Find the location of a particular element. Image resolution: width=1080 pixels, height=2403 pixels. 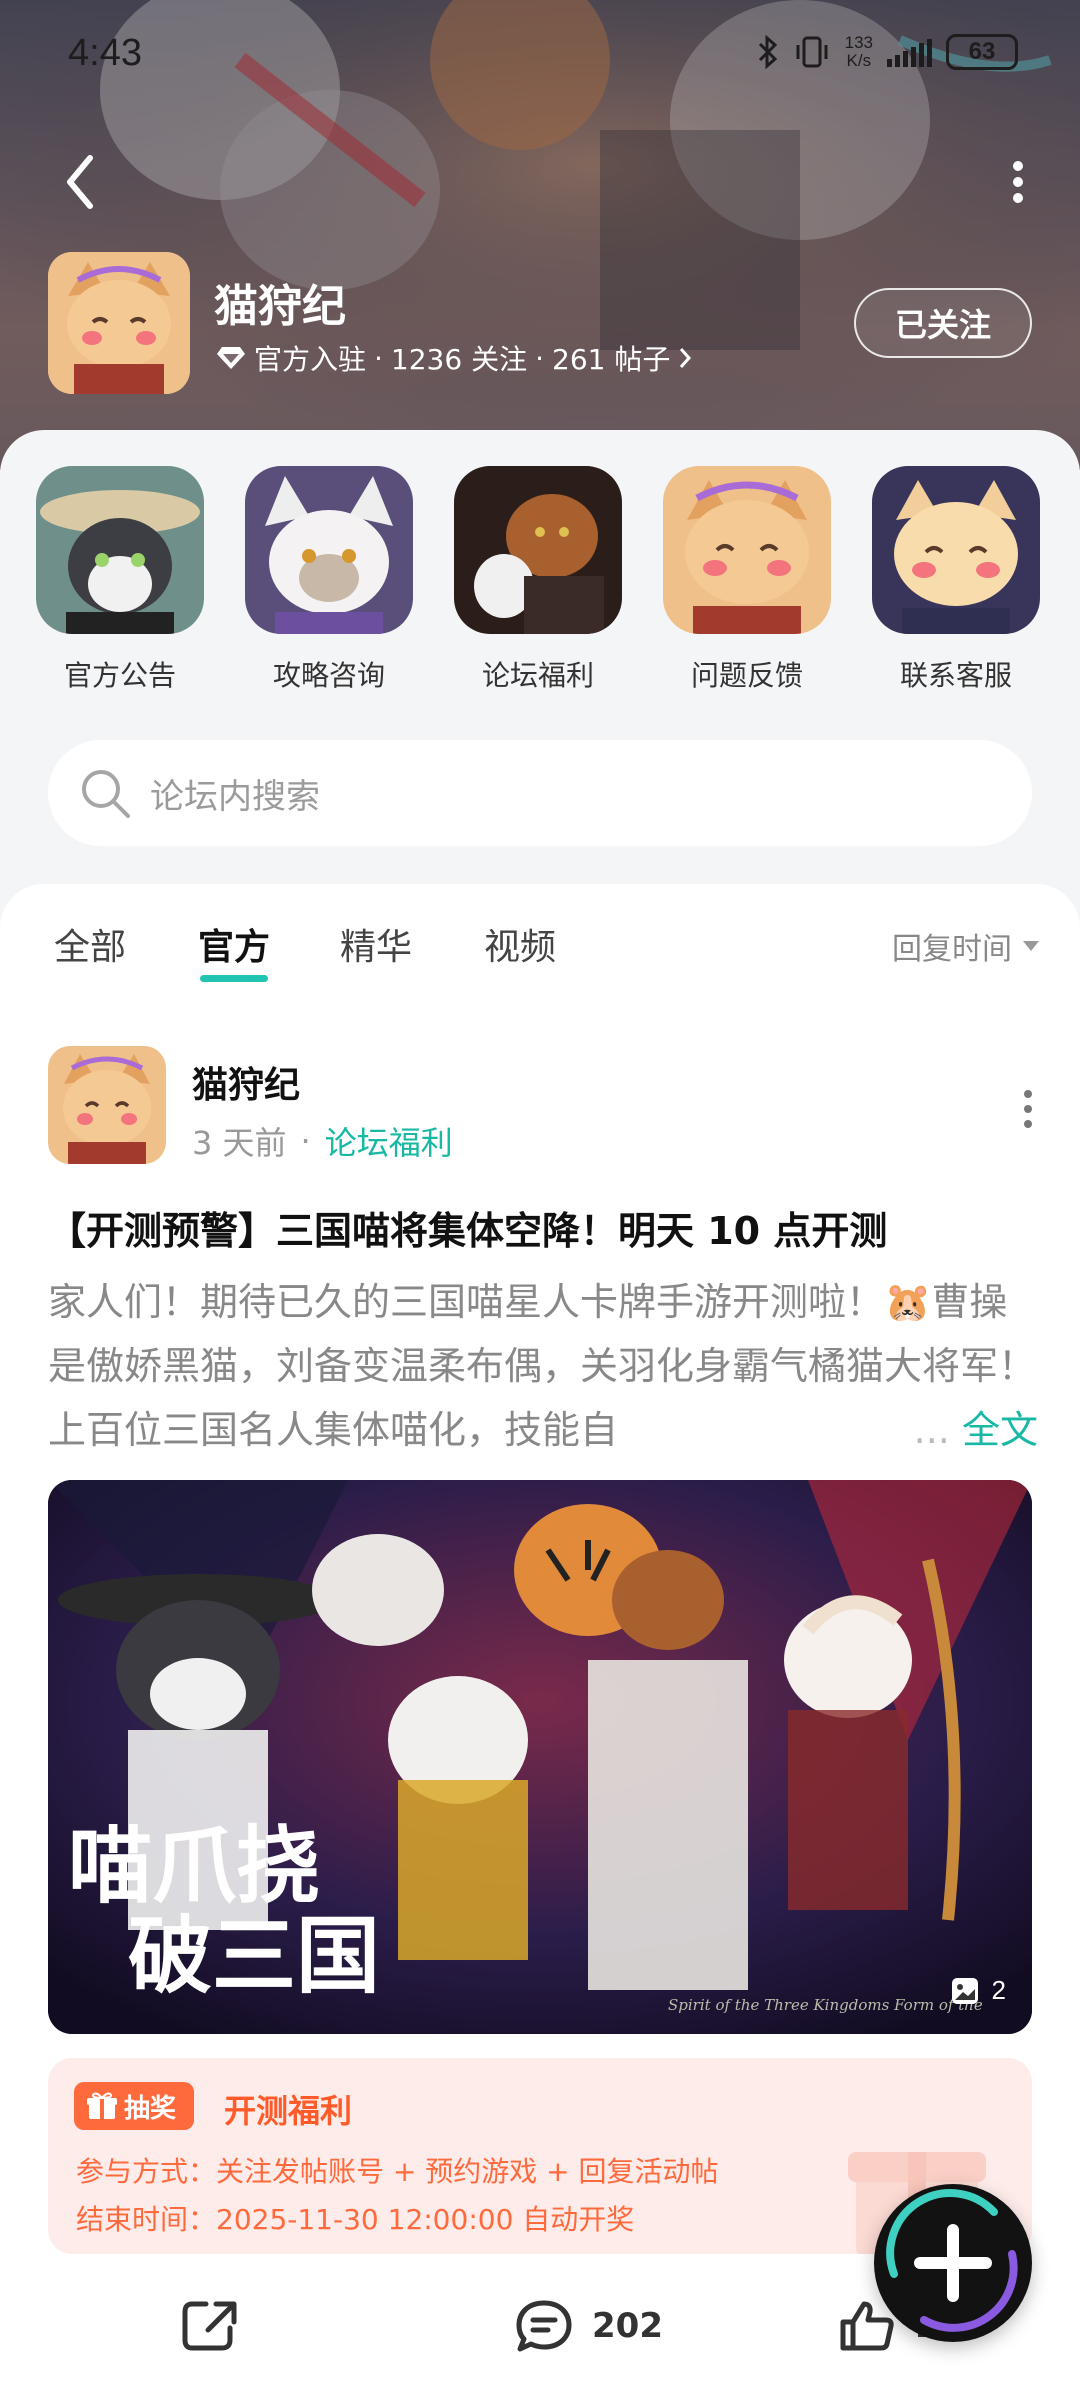

create-post-button is located at coordinates (953, 2263).